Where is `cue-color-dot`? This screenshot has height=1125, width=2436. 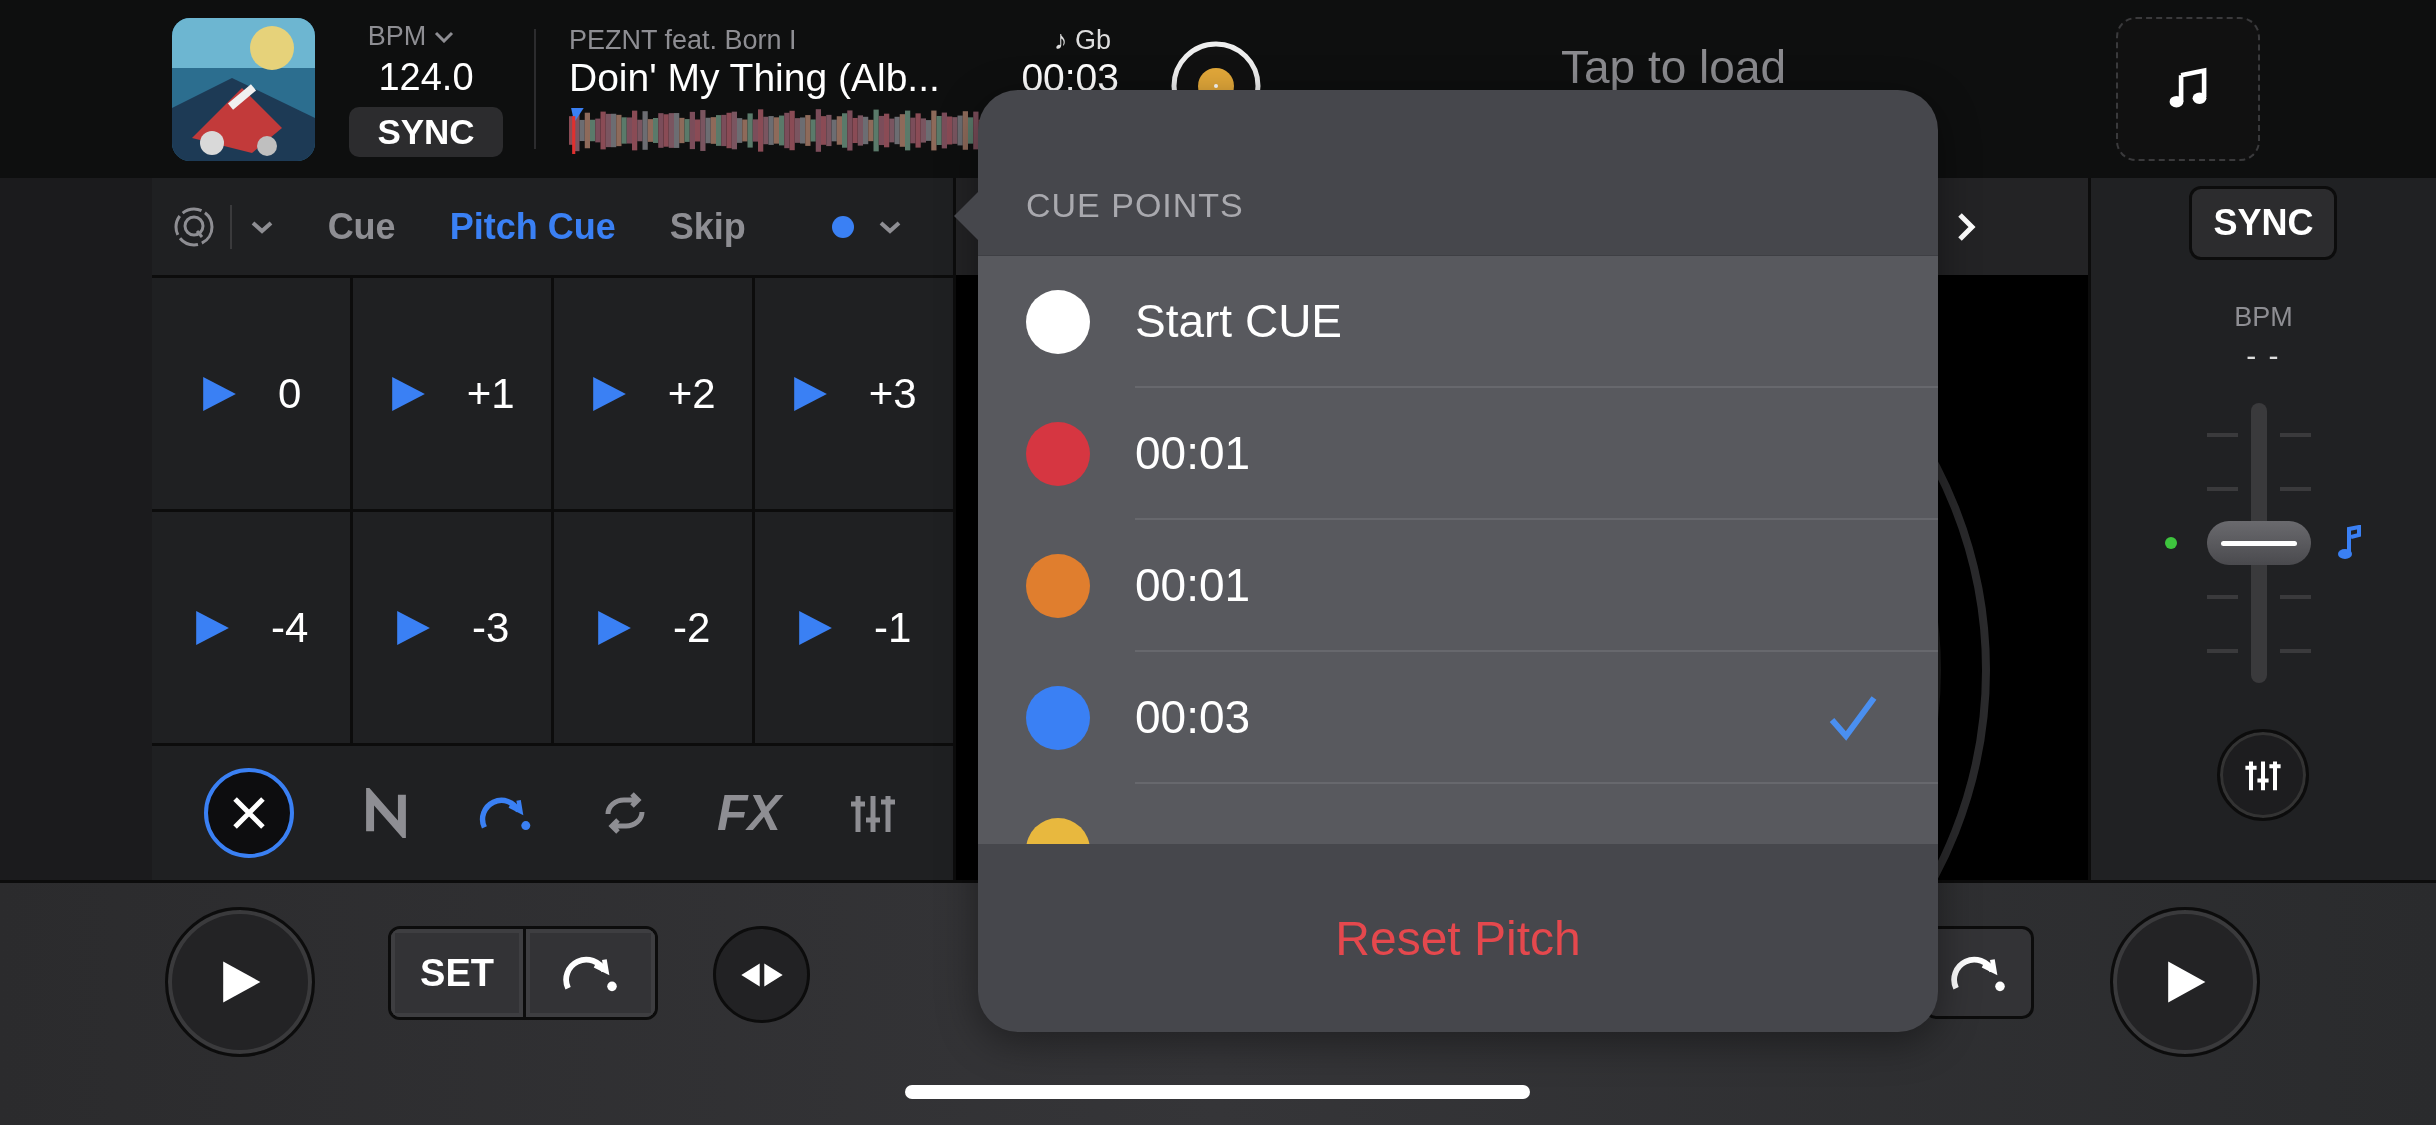
cue-color-dot is located at coordinates (842, 226).